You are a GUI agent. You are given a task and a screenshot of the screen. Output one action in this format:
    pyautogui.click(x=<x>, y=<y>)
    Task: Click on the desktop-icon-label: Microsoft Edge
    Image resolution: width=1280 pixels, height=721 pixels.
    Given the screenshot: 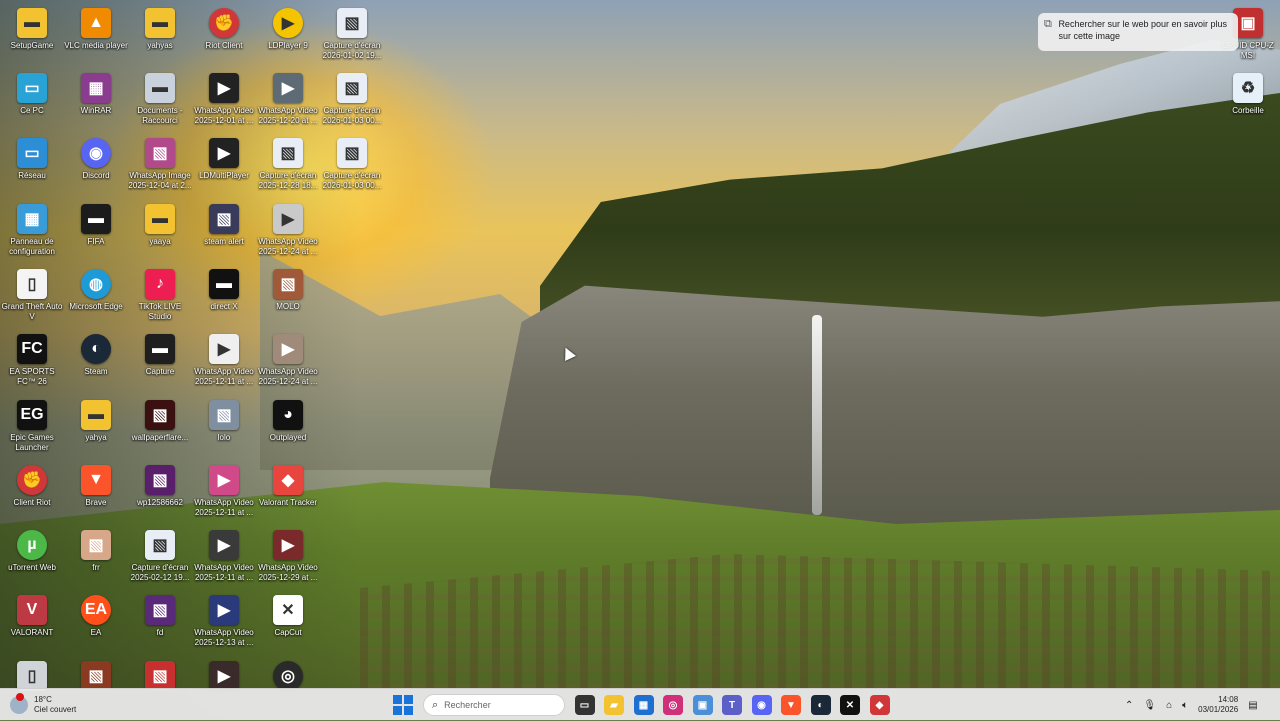 What is the action you would take?
    pyautogui.click(x=96, y=306)
    